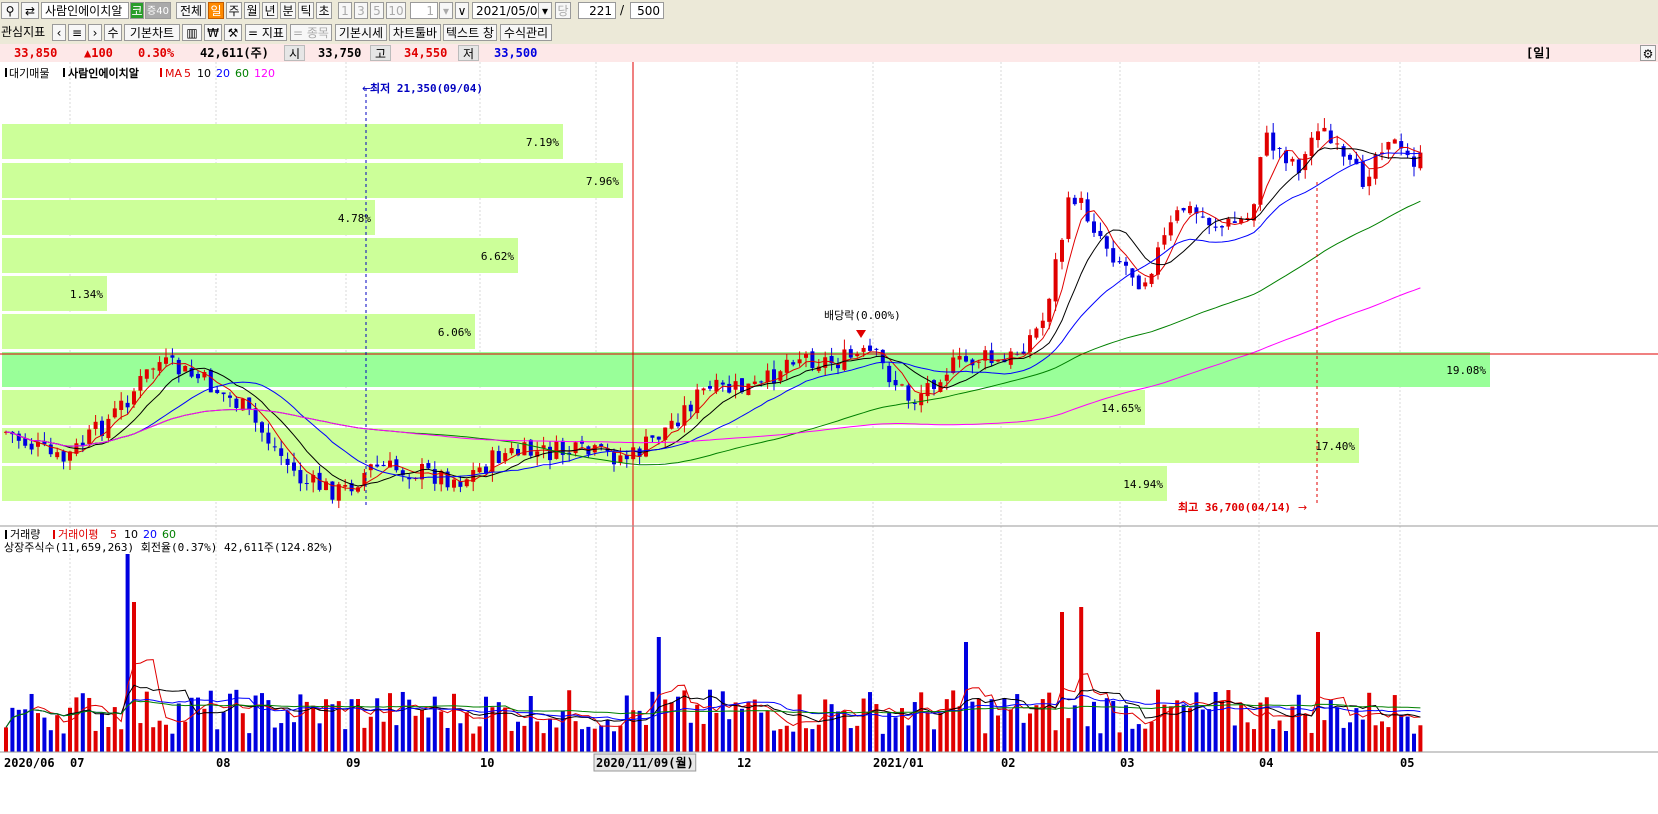  What do you see at coordinates (95, 32) in the screenshot?
I see `scroll-right-icon: ›` at bounding box center [95, 32].